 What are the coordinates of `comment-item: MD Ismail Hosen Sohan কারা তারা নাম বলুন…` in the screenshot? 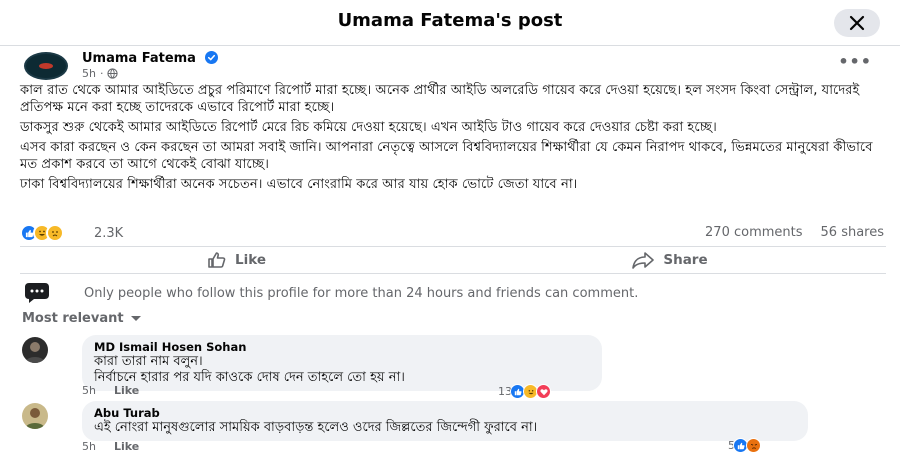 It's located at (453, 367).